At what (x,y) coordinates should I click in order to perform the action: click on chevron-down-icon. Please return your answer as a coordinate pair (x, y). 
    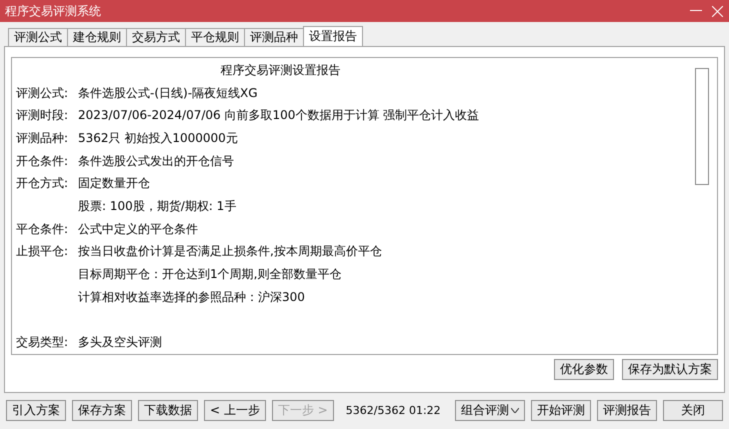
    Looking at the image, I should click on (515, 410).